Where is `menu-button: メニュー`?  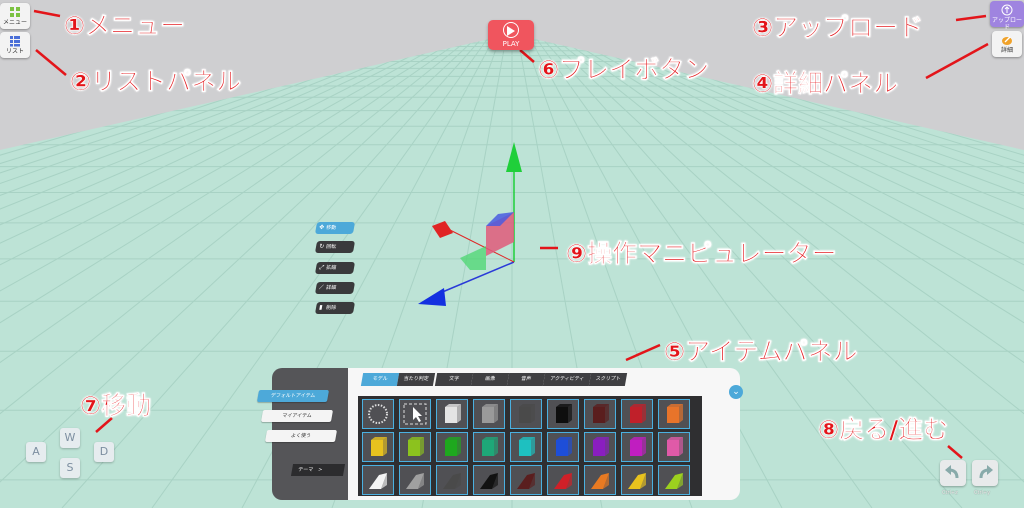
menu-button: メニュー is located at coordinates (15, 16).